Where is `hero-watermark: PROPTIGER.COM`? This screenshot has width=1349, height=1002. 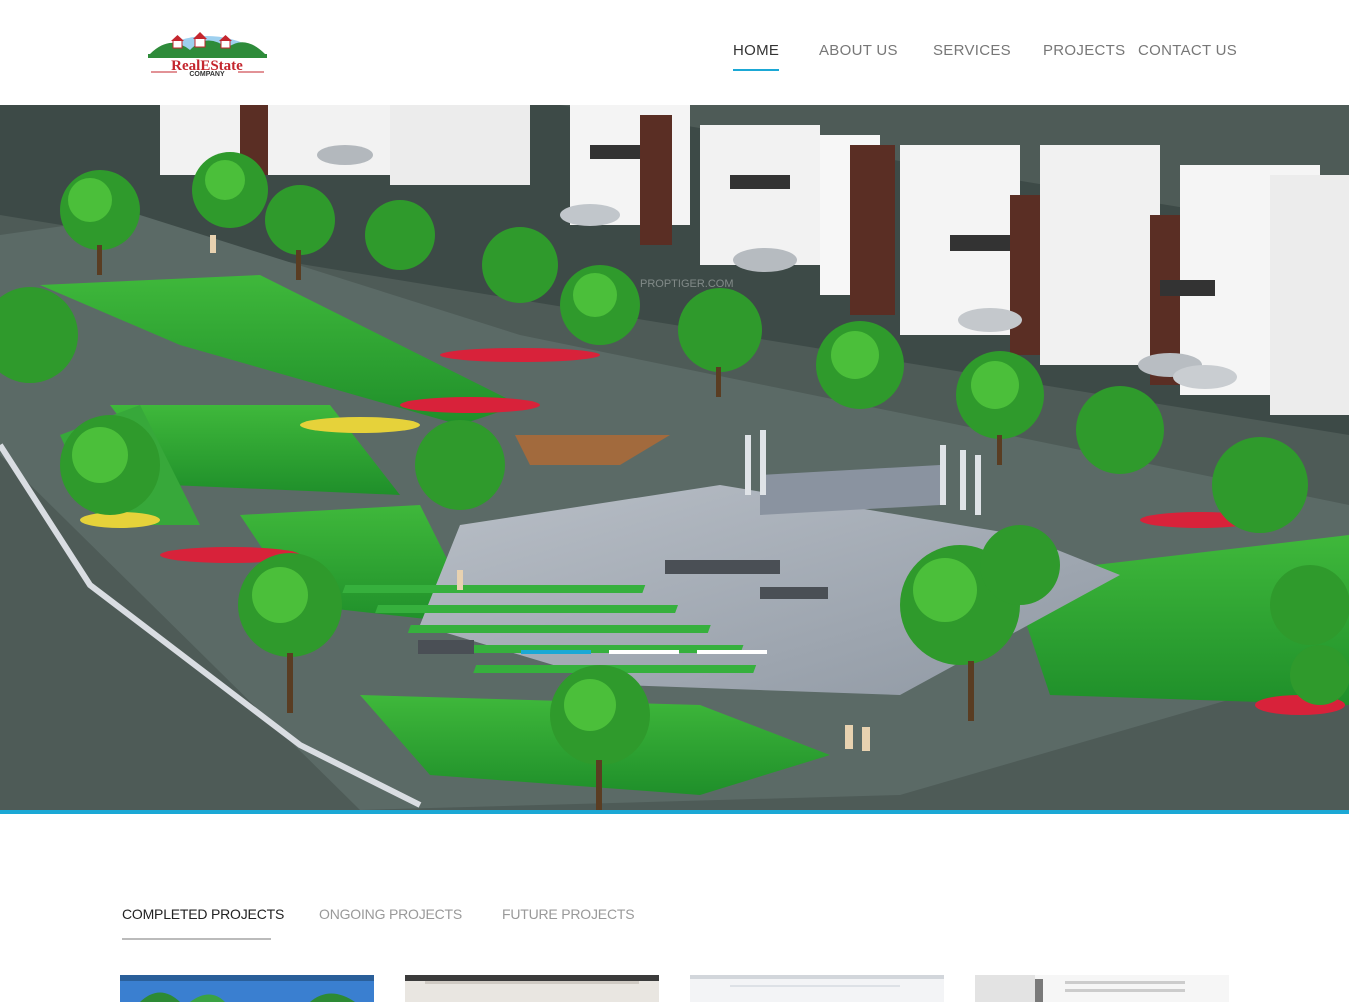 hero-watermark: PROPTIGER.COM is located at coordinates (687, 284).